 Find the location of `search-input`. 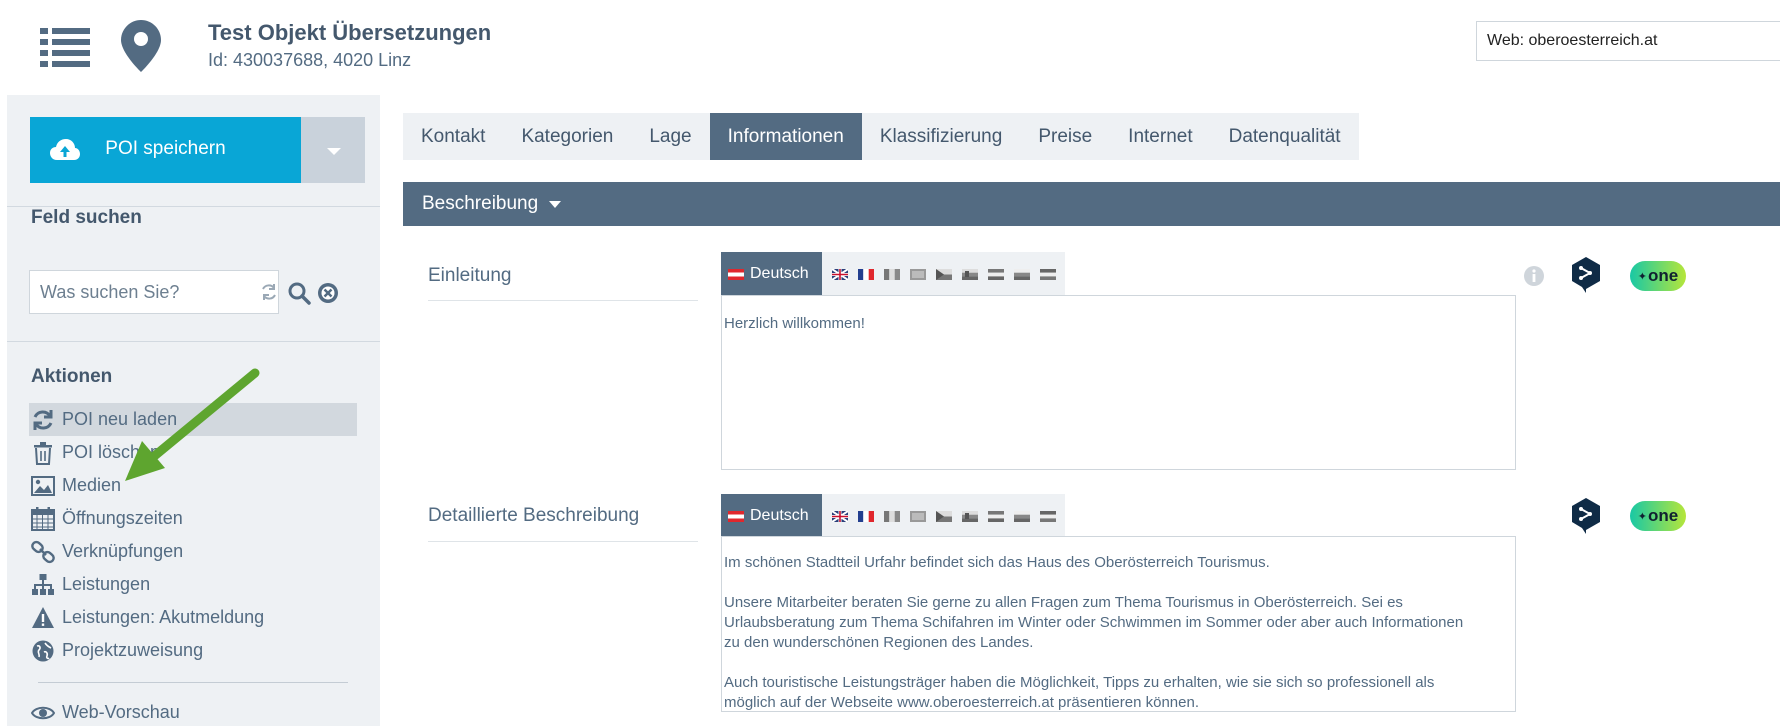

search-input is located at coordinates (130, 292).